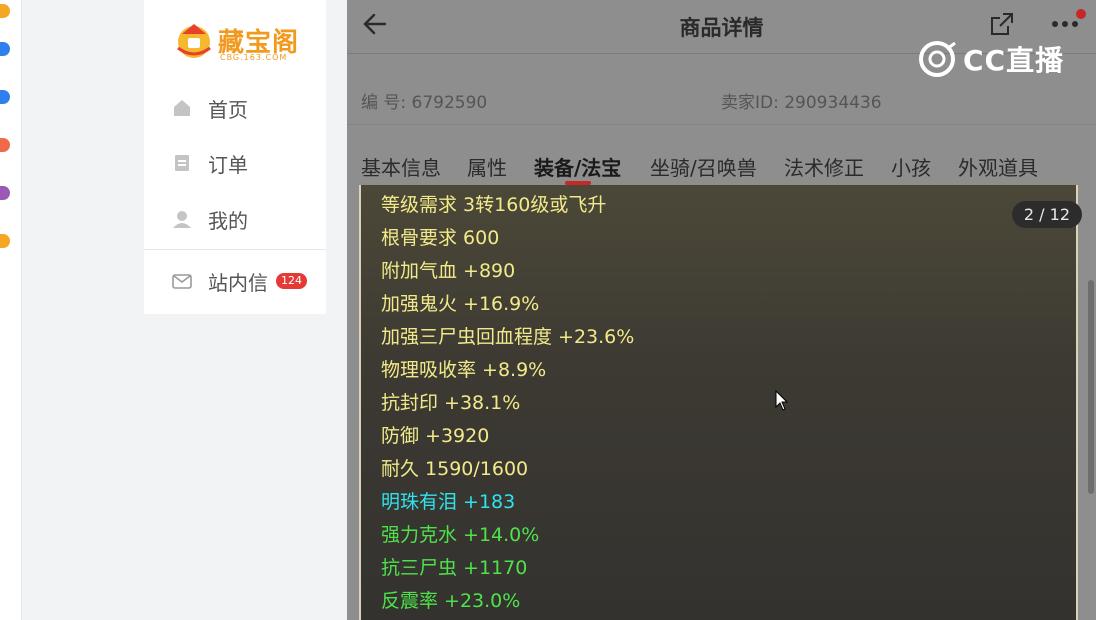  What do you see at coordinates (1002, 24) in the screenshot?
I see `share-icon` at bounding box center [1002, 24].